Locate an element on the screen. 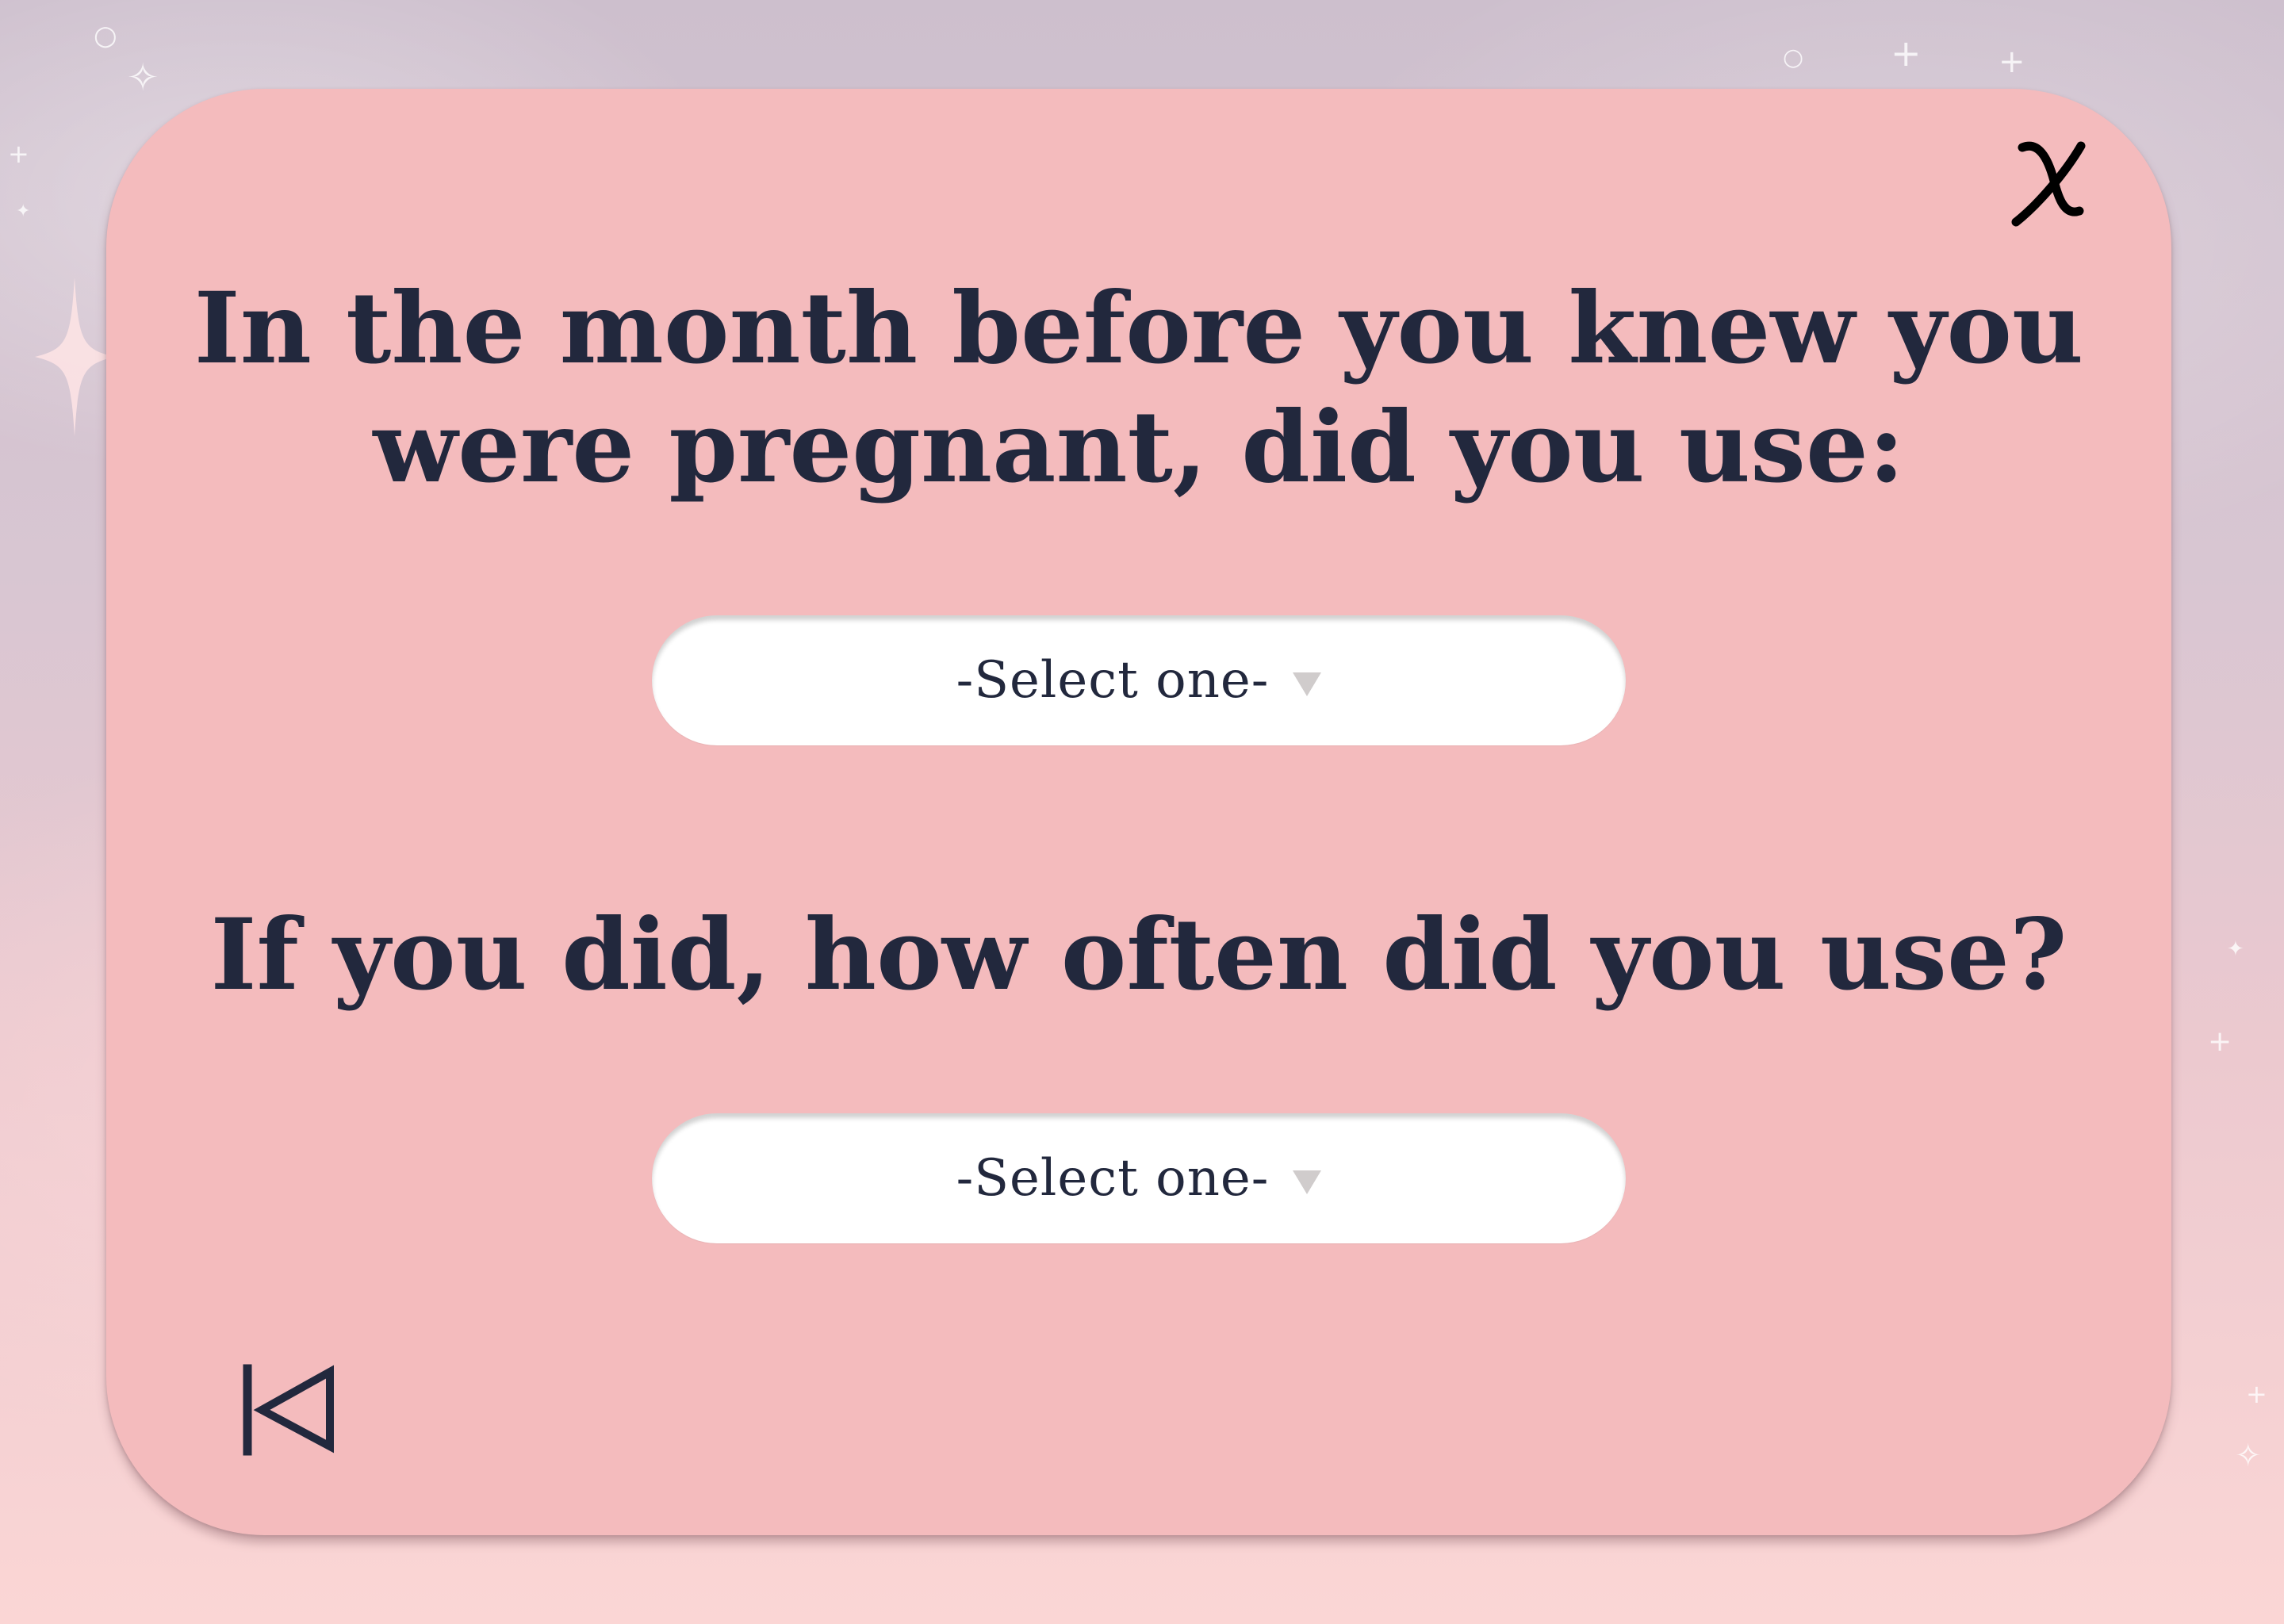 The image size is (2284, 1624). back-button is located at coordinates (288, 1408).